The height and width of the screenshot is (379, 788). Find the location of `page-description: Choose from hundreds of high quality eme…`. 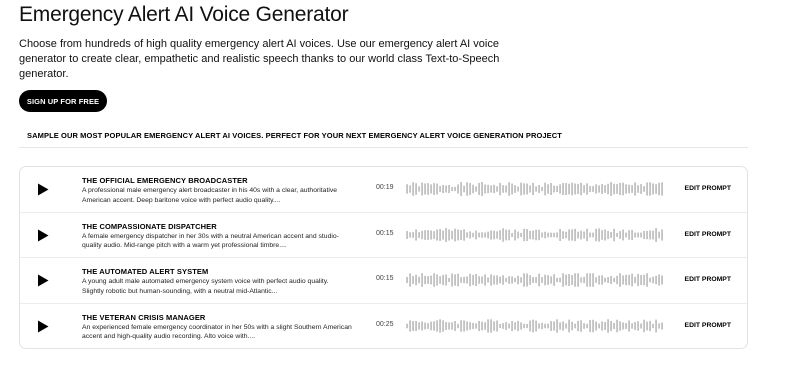

page-description: Choose from hundreds of high quality eme… is located at coordinates (259, 59).